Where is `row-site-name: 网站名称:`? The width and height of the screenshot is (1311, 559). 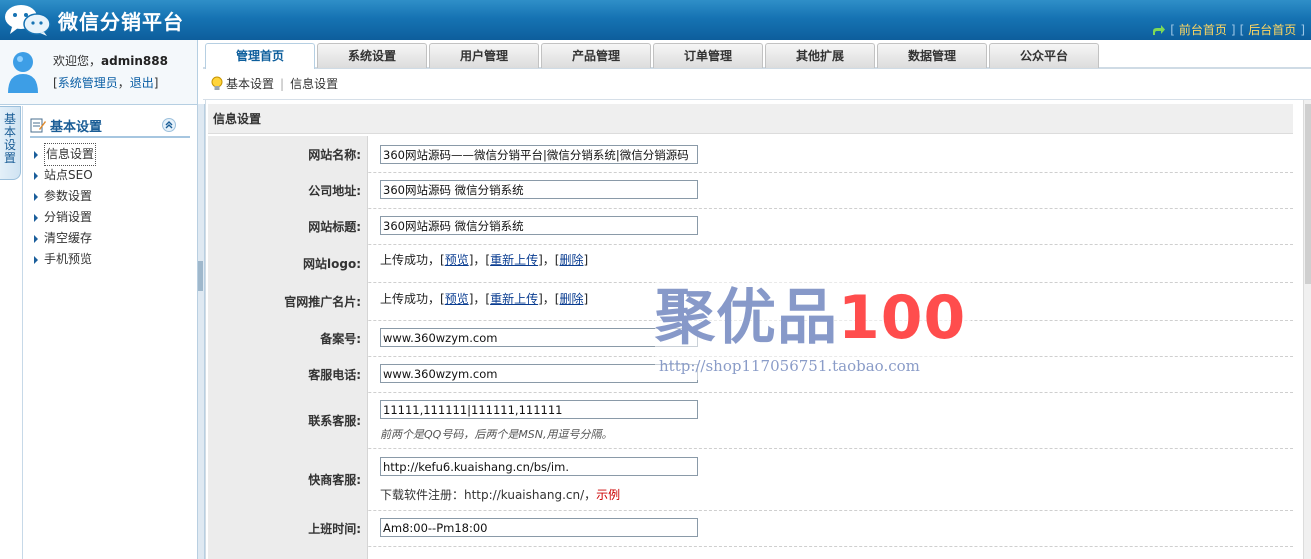 row-site-name: 网站名称: is located at coordinates (750, 154).